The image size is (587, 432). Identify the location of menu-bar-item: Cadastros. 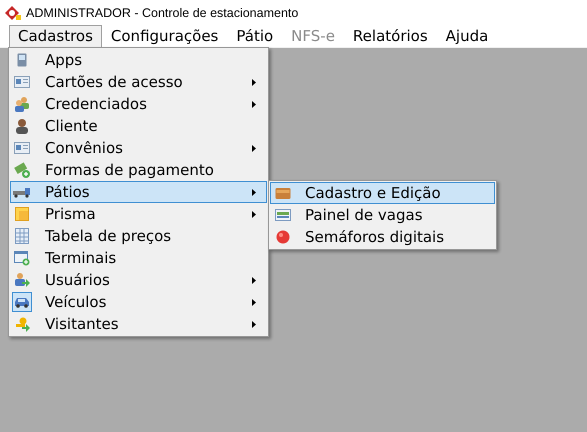
(55, 36).